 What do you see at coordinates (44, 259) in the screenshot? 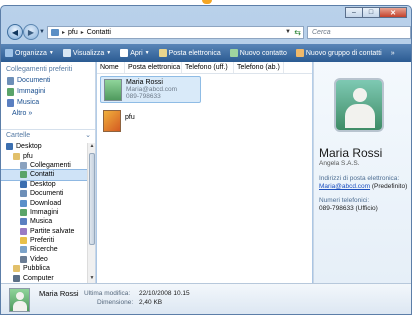
I see `tree-item: Video` at bounding box center [44, 259].